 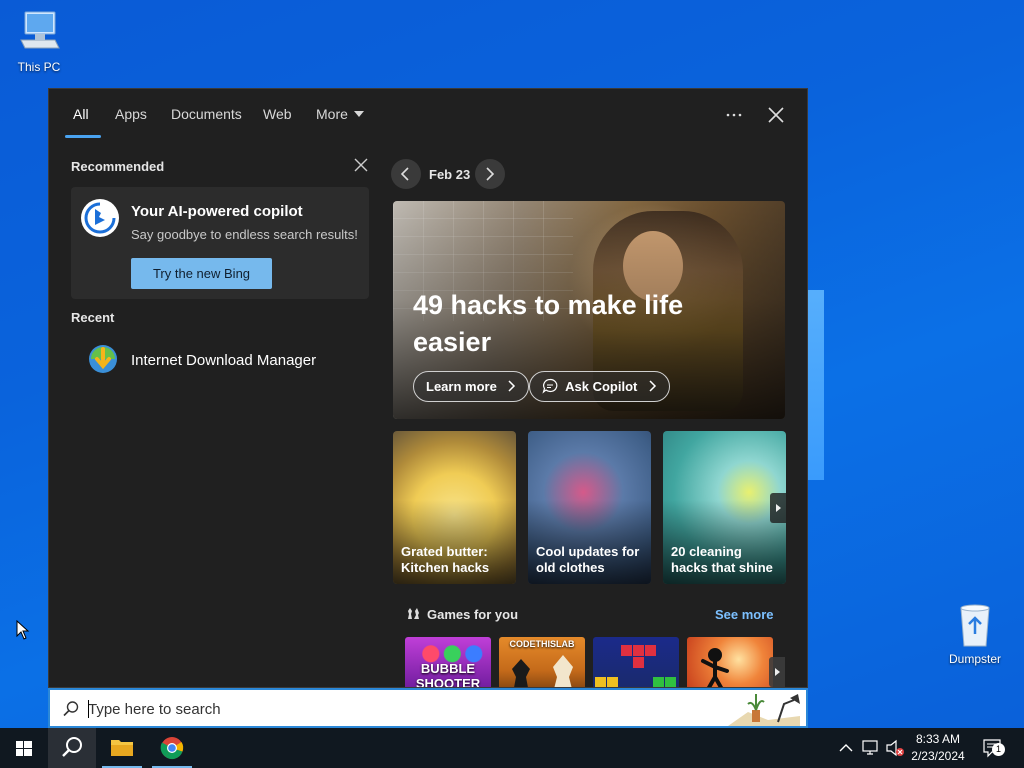 What do you see at coordinates (93, 317) in the screenshot?
I see `recent-title: Recent` at bounding box center [93, 317].